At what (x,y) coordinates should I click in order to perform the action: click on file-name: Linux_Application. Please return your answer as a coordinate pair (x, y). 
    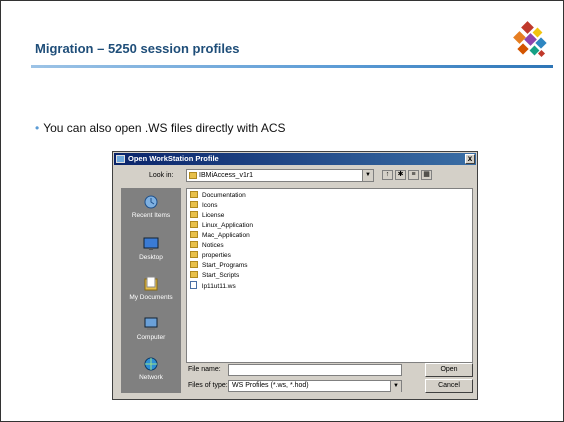
    Looking at the image, I should click on (227, 225).